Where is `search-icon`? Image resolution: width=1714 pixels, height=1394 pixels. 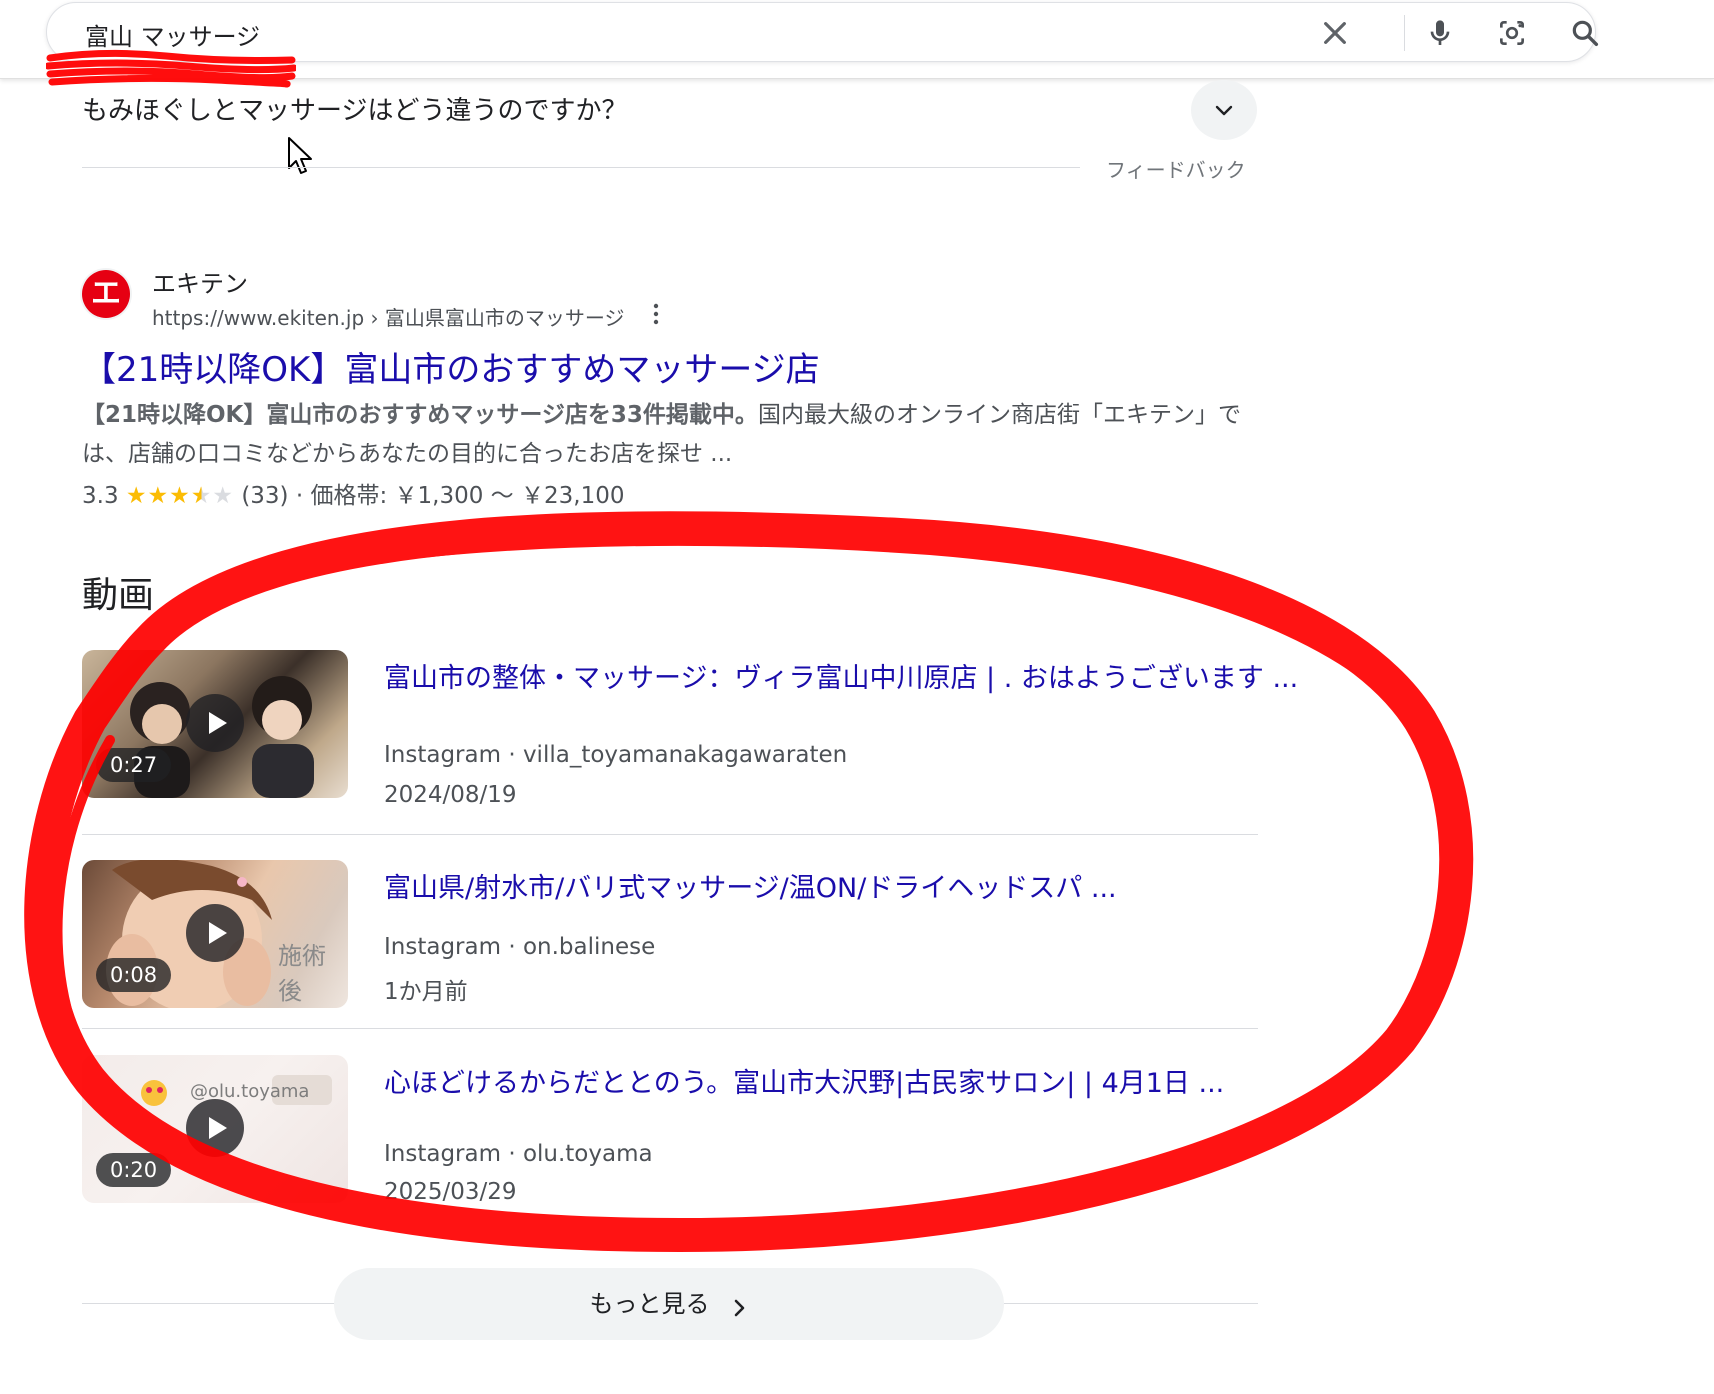 search-icon is located at coordinates (1585, 33).